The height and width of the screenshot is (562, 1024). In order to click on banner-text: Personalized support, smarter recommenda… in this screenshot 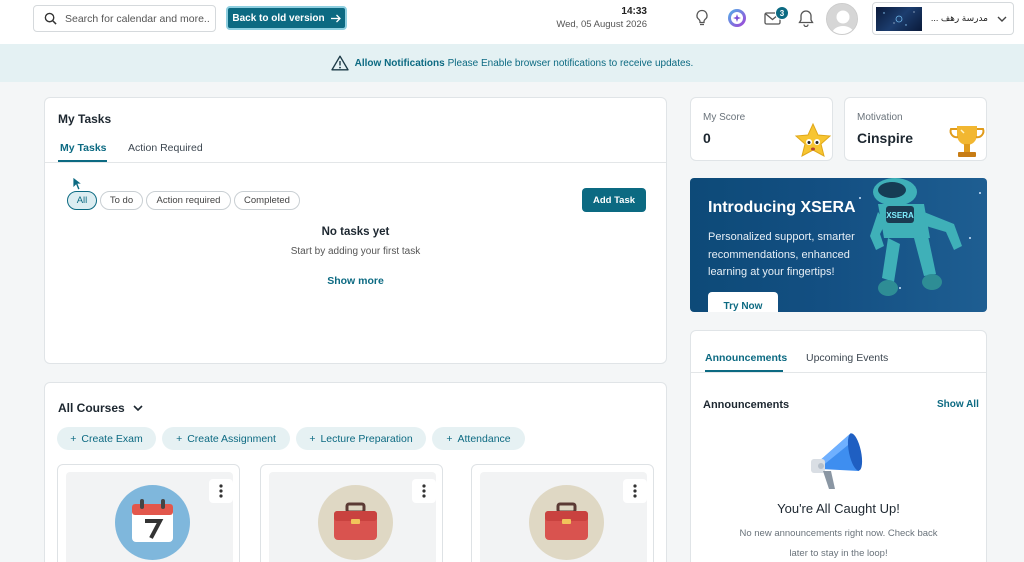, I will do `click(781, 254)`.